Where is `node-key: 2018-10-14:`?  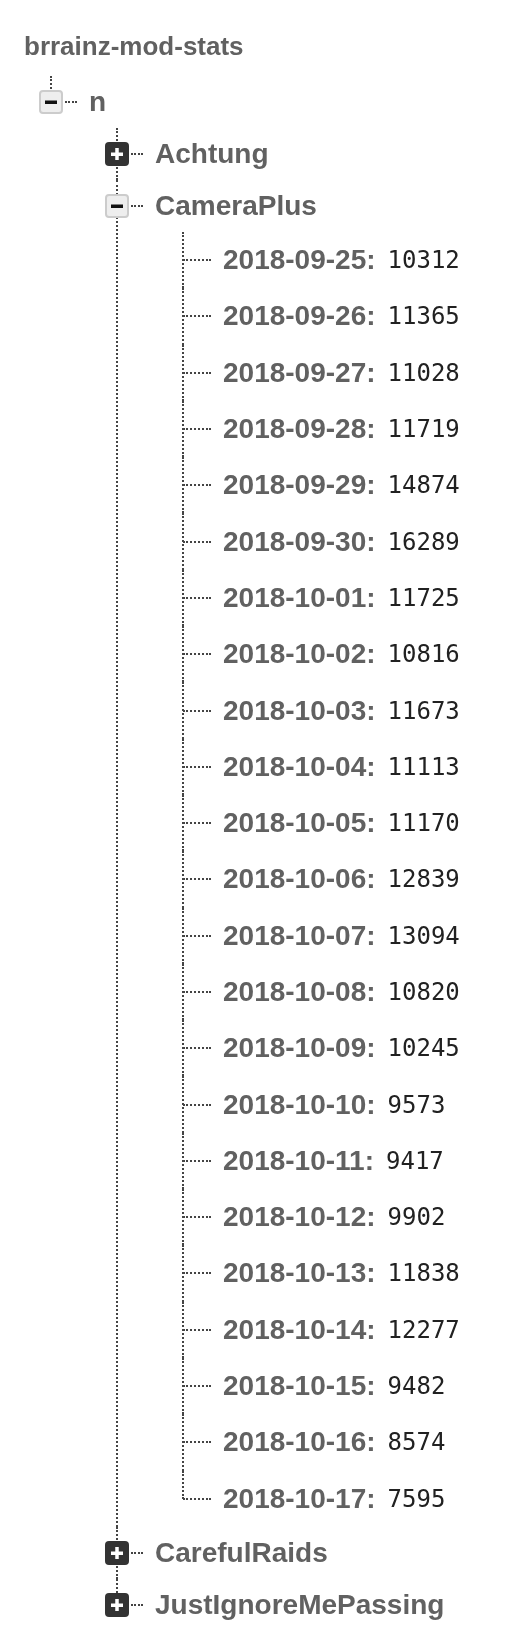
node-key: 2018-10-14: is located at coordinates (299, 1329).